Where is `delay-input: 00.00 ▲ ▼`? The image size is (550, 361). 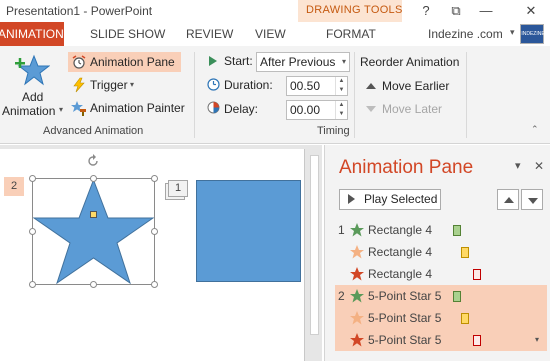
delay-input: 00.00 ▲ ▼ is located at coordinates (317, 110).